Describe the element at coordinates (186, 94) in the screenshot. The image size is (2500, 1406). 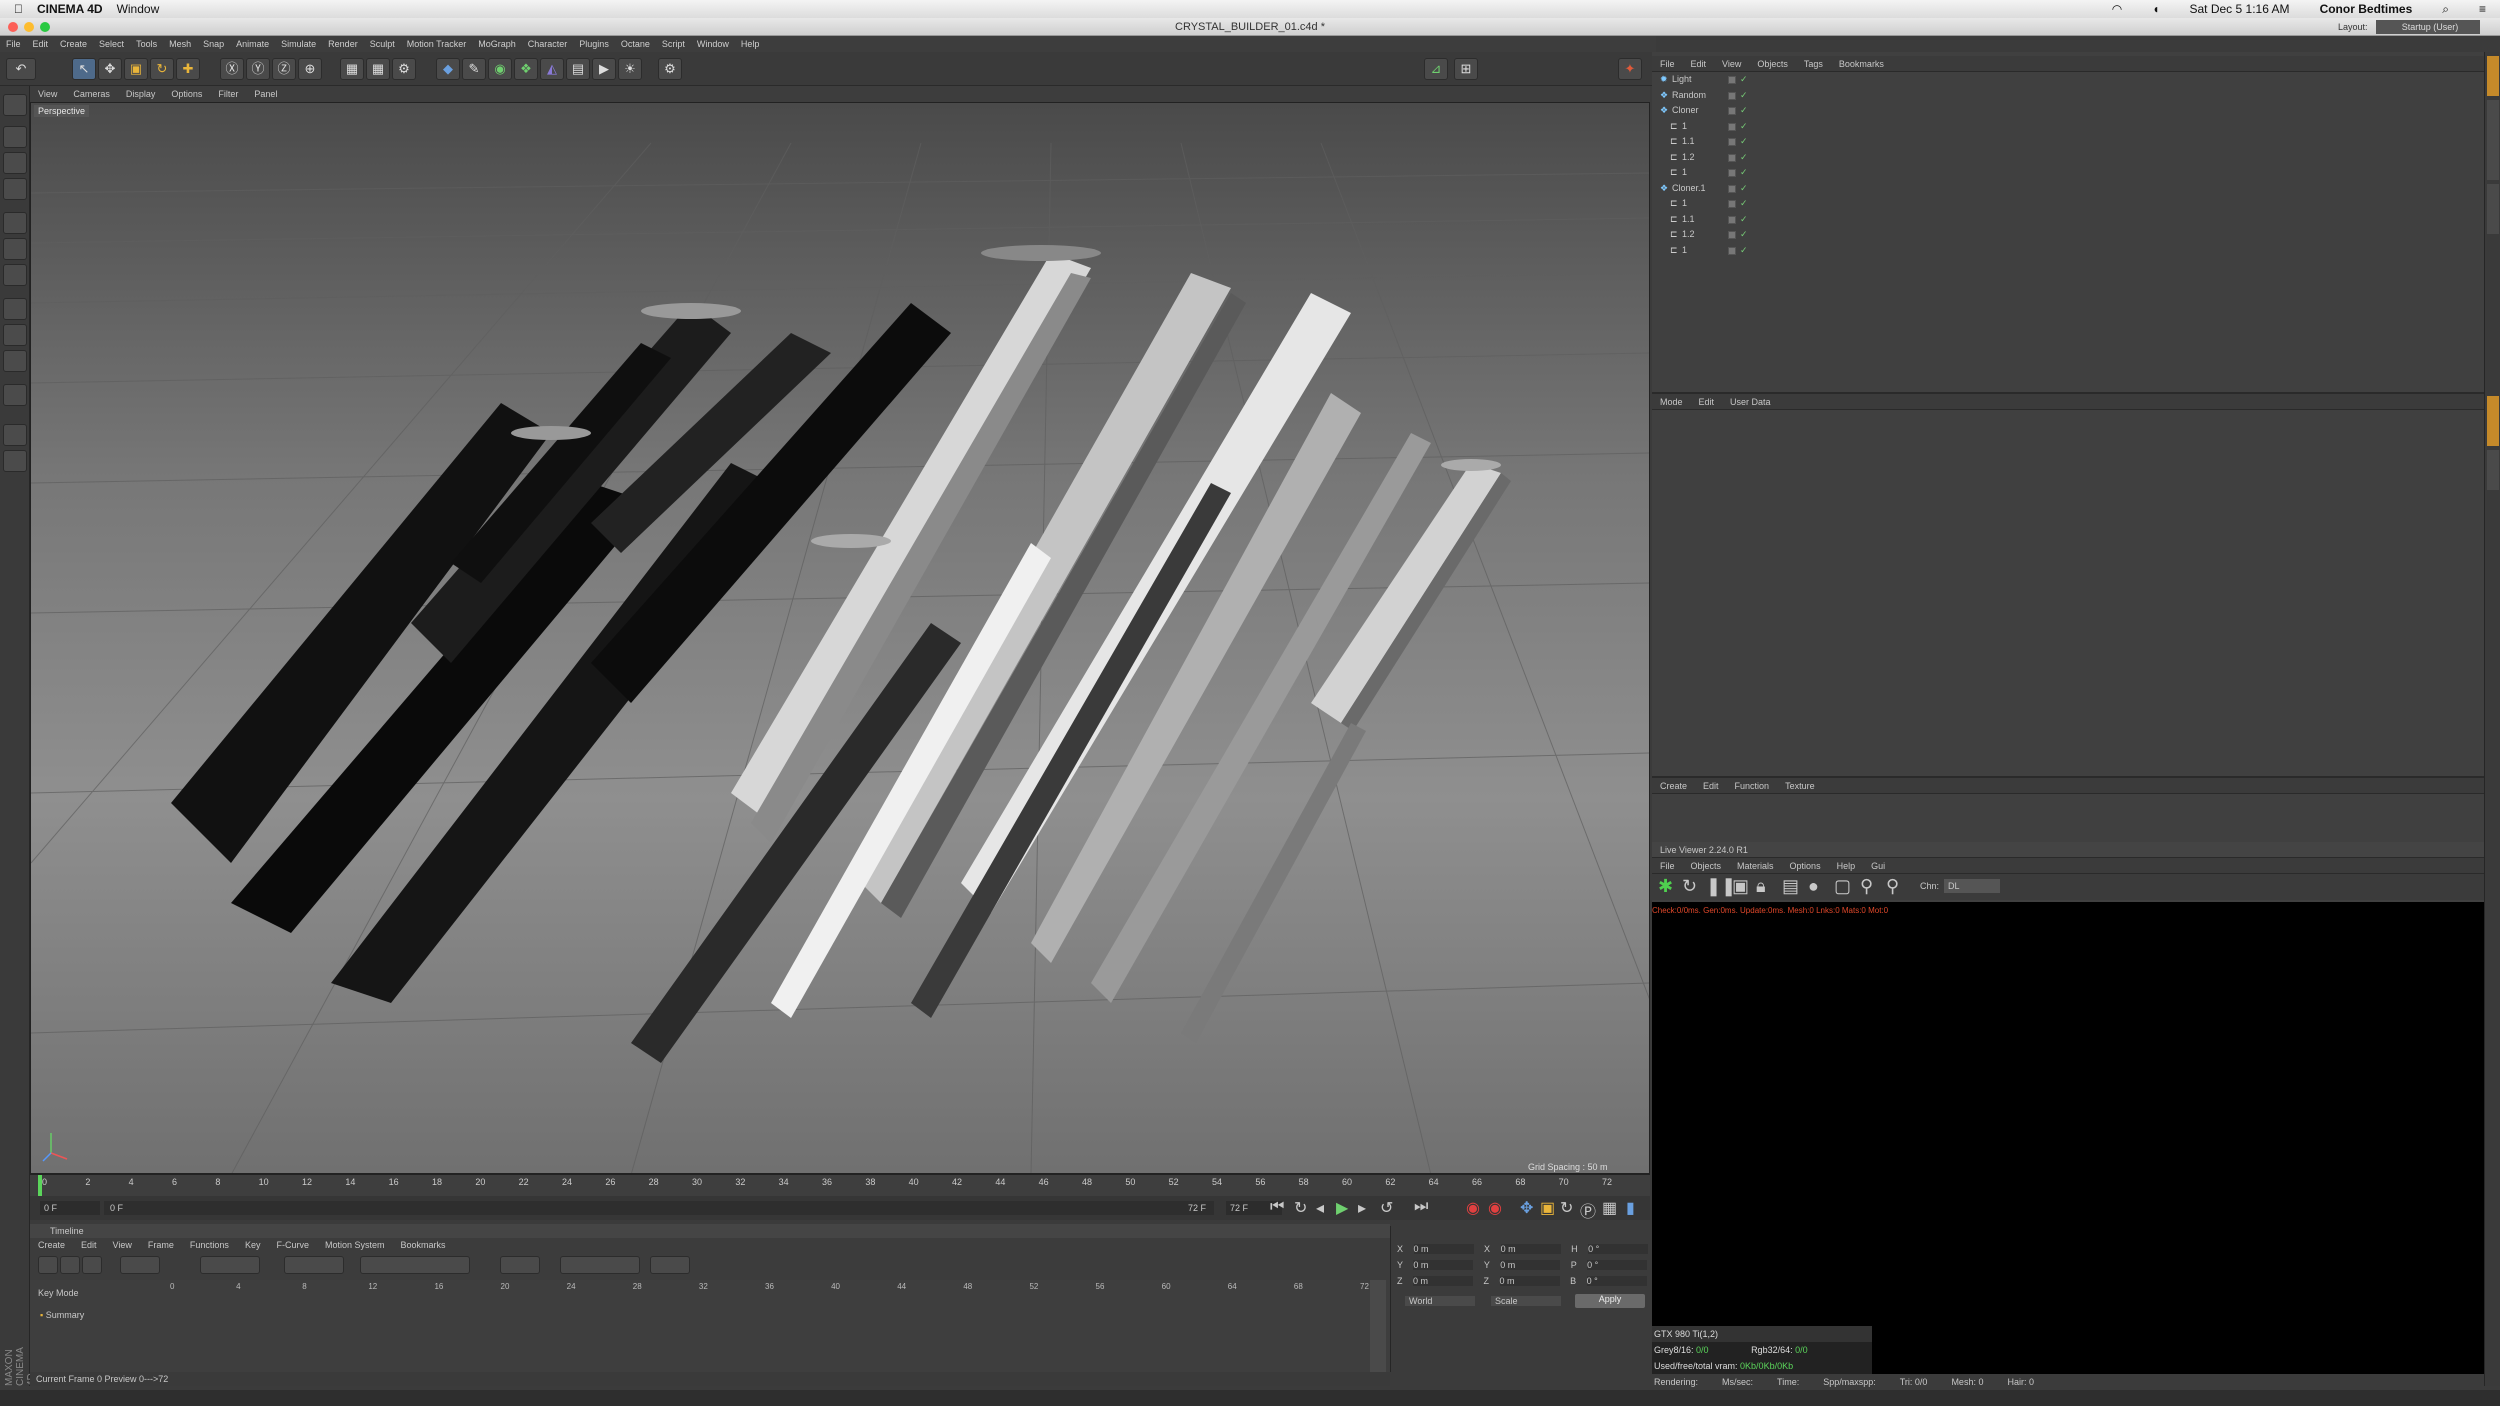
I see `vp-menu-options: Options` at that location.